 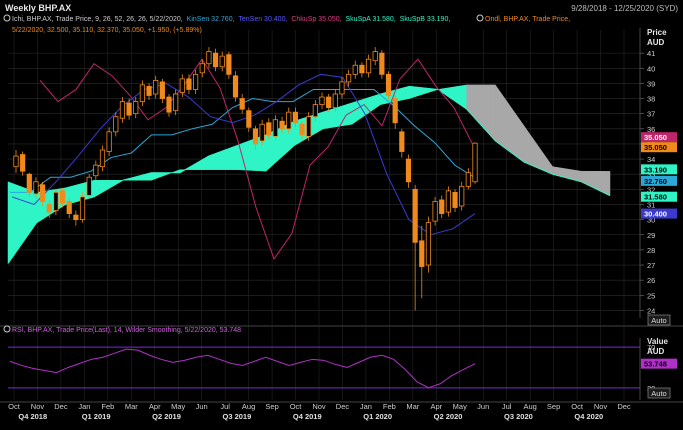 What do you see at coordinates (651, 99) in the screenshot?
I see `price-tick-label: 38` at bounding box center [651, 99].